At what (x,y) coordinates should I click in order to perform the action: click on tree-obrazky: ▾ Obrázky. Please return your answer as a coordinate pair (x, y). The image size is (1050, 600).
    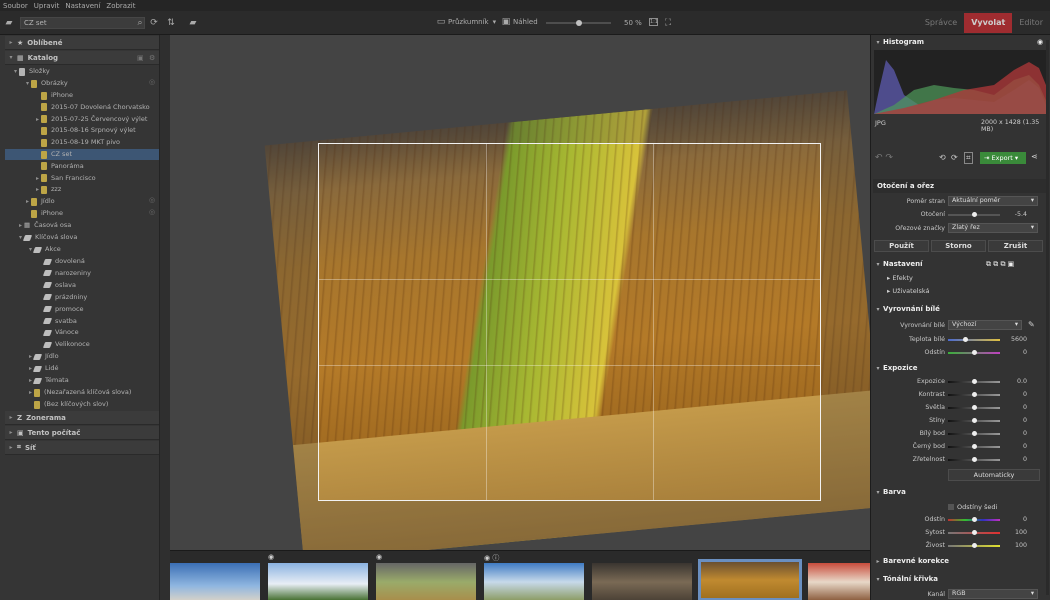
    Looking at the image, I should click on (46, 83).